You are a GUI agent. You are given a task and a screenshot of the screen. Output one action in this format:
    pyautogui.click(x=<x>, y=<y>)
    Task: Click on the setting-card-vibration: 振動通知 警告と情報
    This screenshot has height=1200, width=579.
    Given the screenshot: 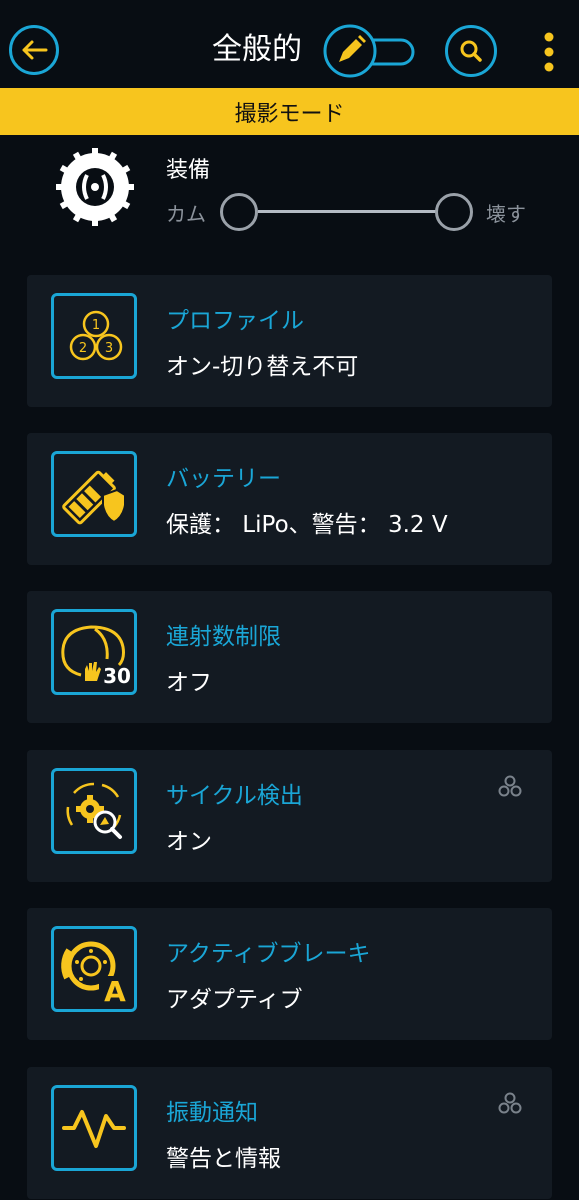 What is the action you would take?
    pyautogui.click(x=289, y=1133)
    